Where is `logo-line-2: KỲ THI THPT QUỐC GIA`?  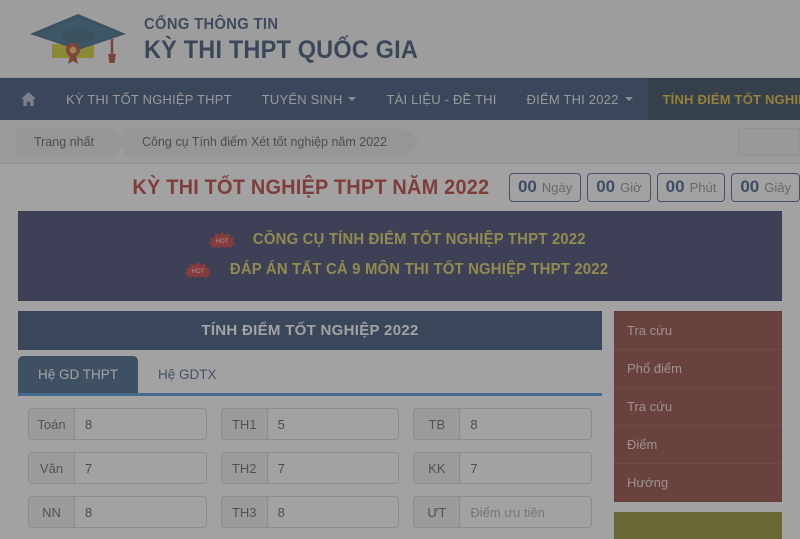
logo-line-2: KỲ THI THPT QUỐC GIA is located at coordinates (281, 49).